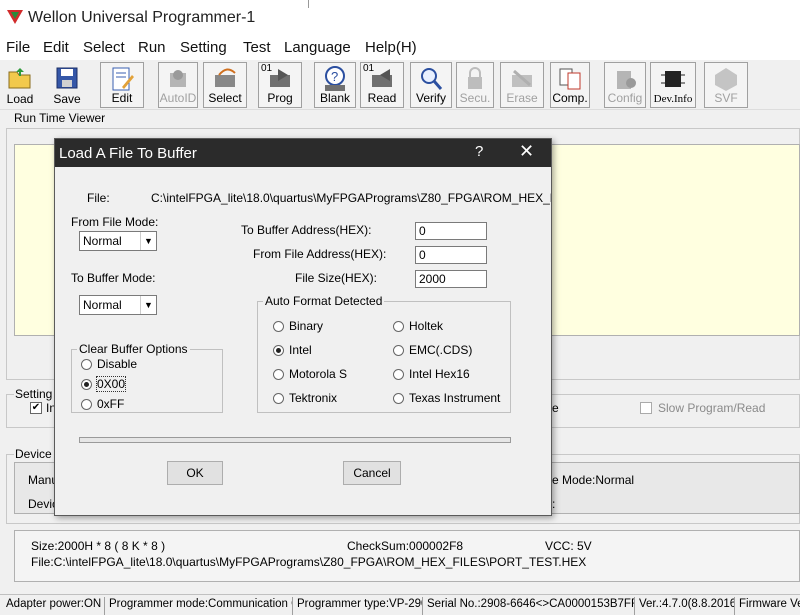 Image resolution: width=800 pixels, height=615 pixels. I want to click on clear-buffer-label: Clear Buffer Options, so click(133, 349).